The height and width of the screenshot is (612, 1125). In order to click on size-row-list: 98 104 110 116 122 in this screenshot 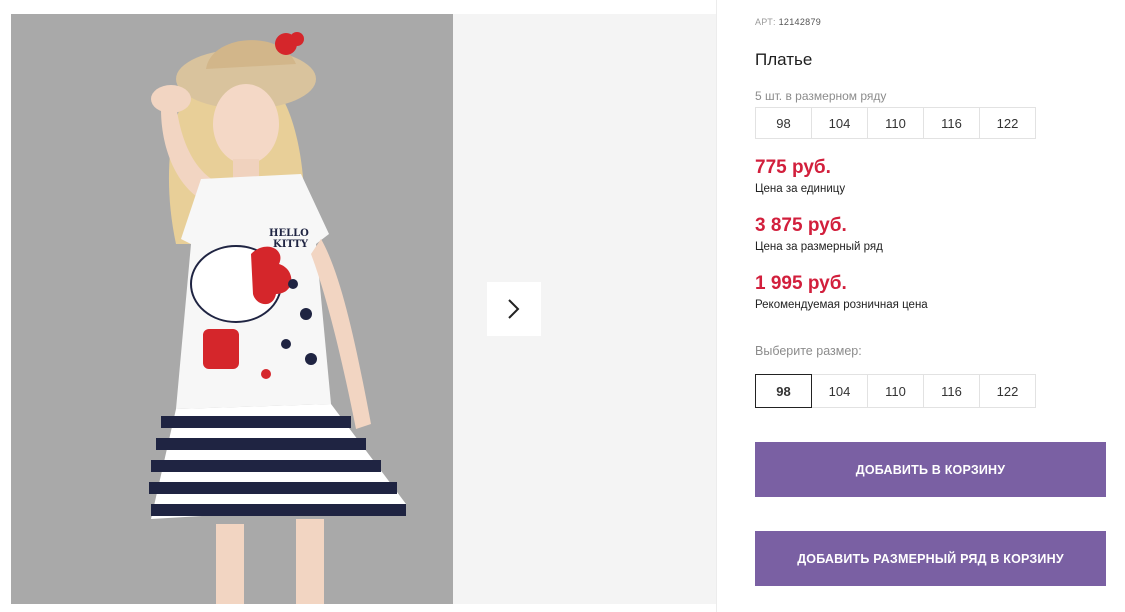, I will do `click(895, 123)`.